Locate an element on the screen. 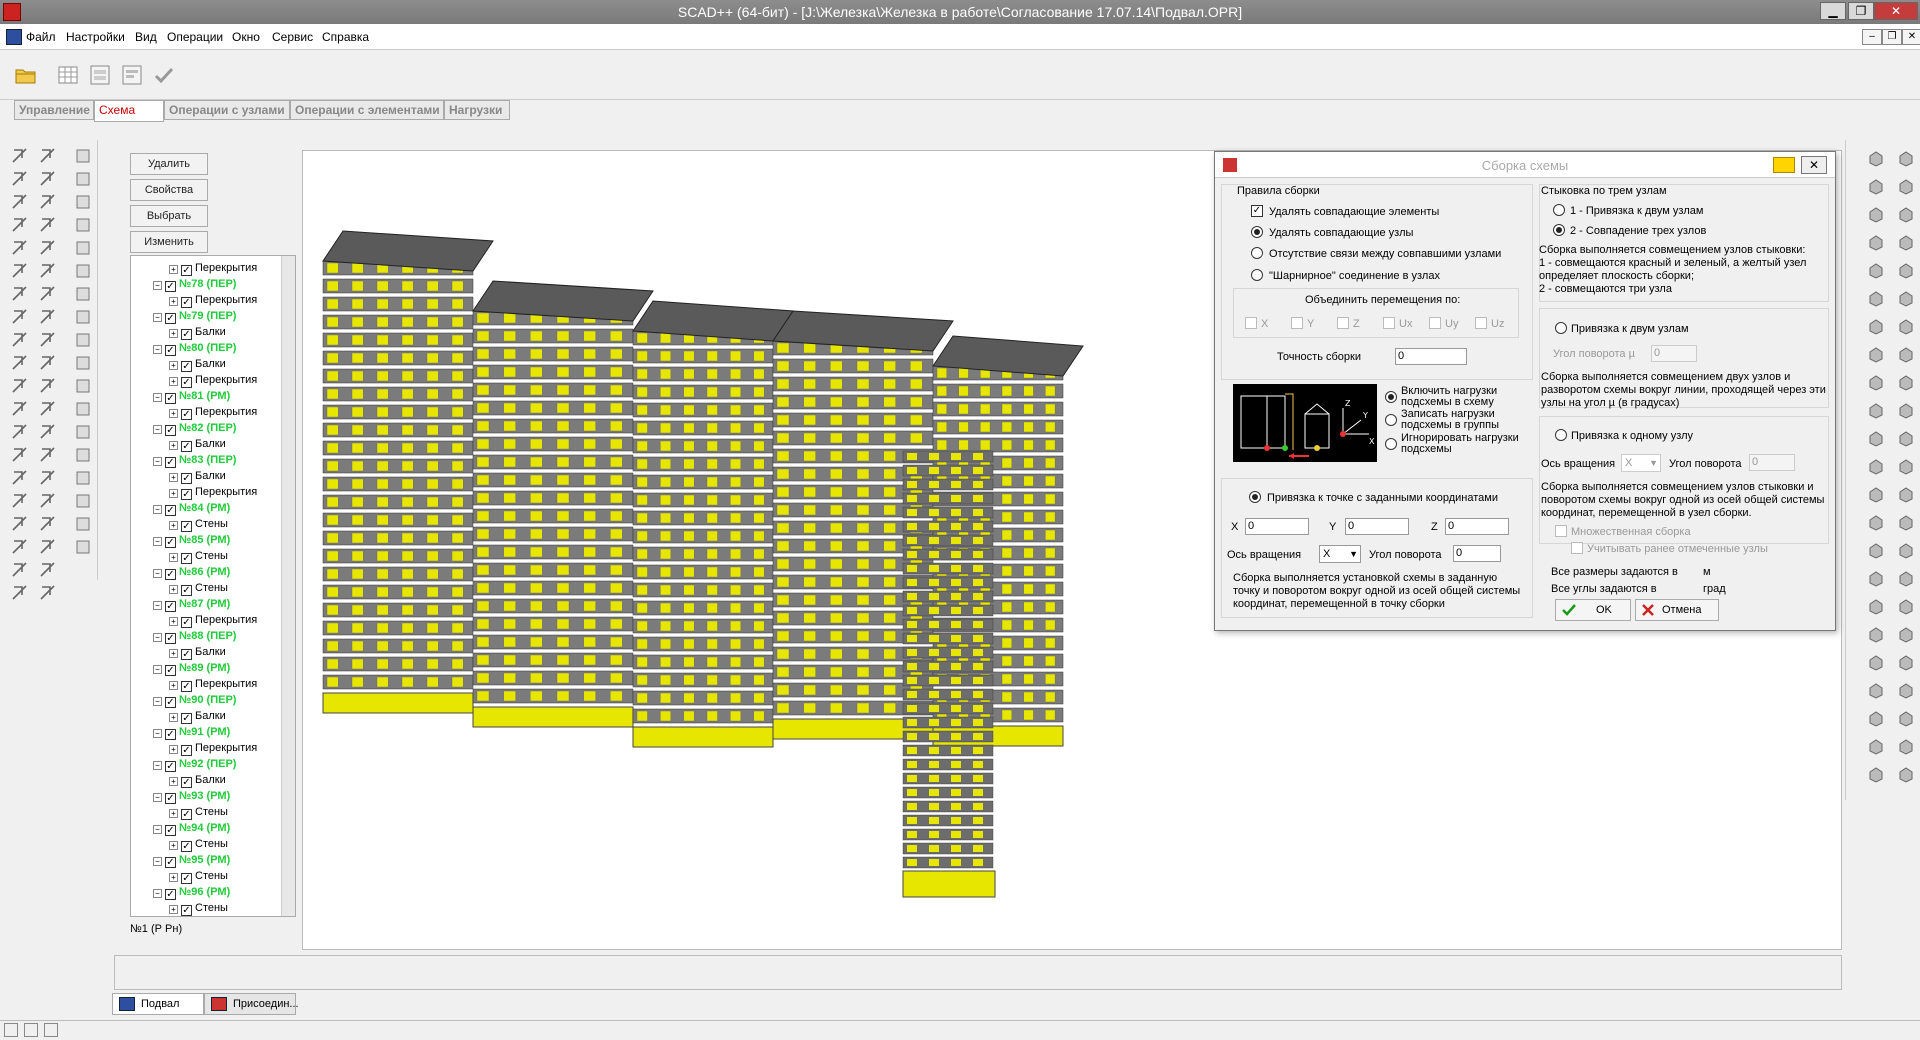 The image size is (1920, 1040). tree-node: − ✓ №91 (РМ) is located at coordinates (191, 732).